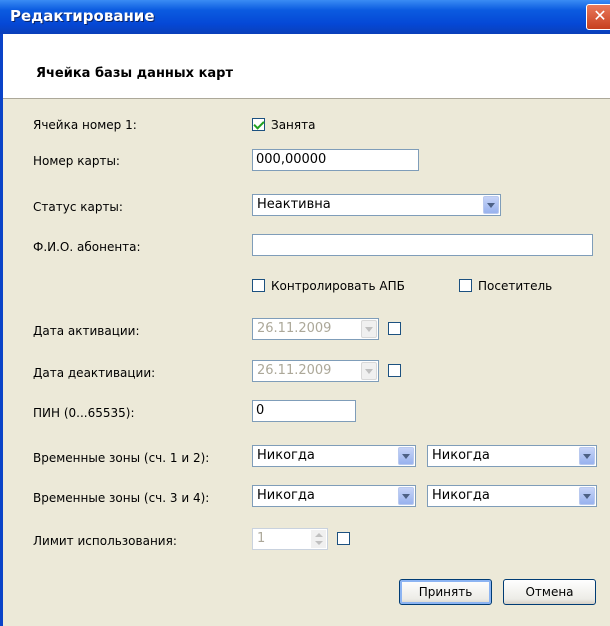  I want to click on time-zone-1-value: Никогда, so click(286, 455).